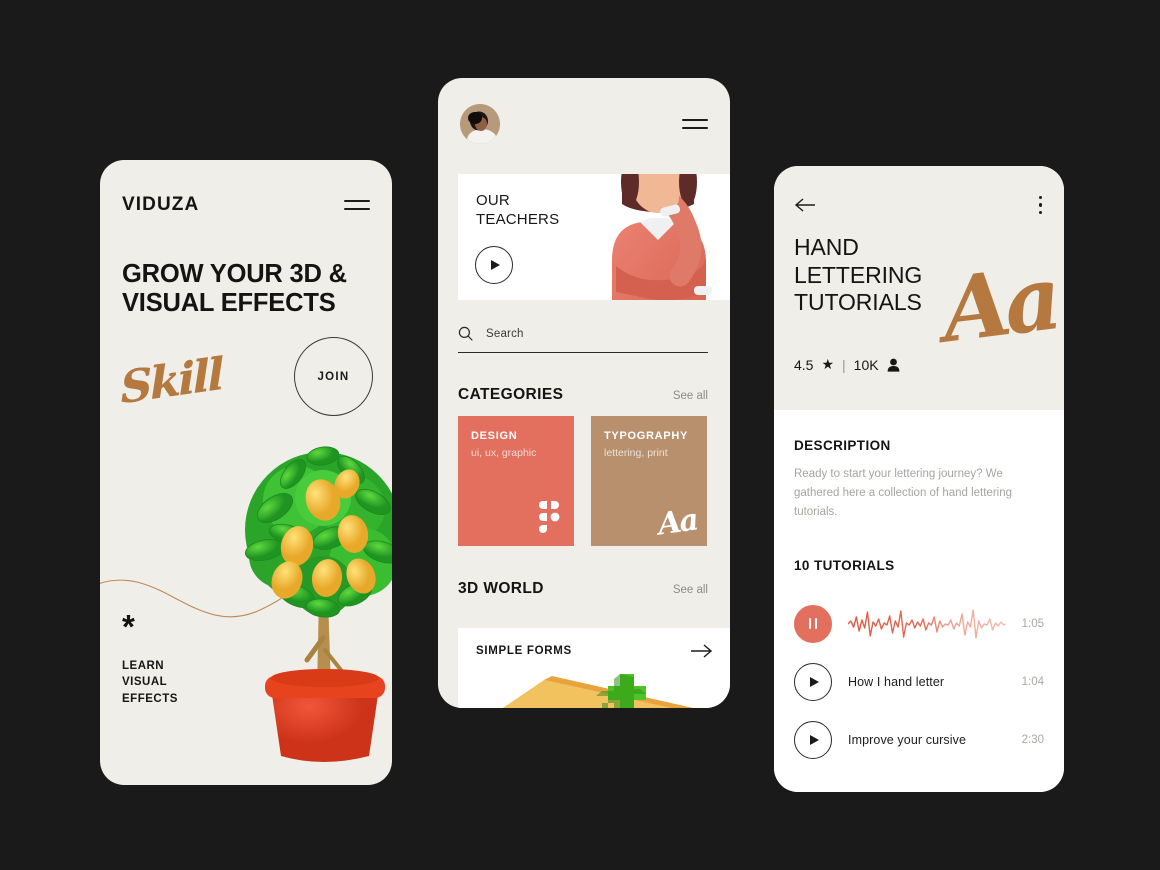 Image resolution: width=1160 pixels, height=870 pixels. Describe the element at coordinates (690, 396) in the screenshot. I see `categories-see-all: See all` at that location.